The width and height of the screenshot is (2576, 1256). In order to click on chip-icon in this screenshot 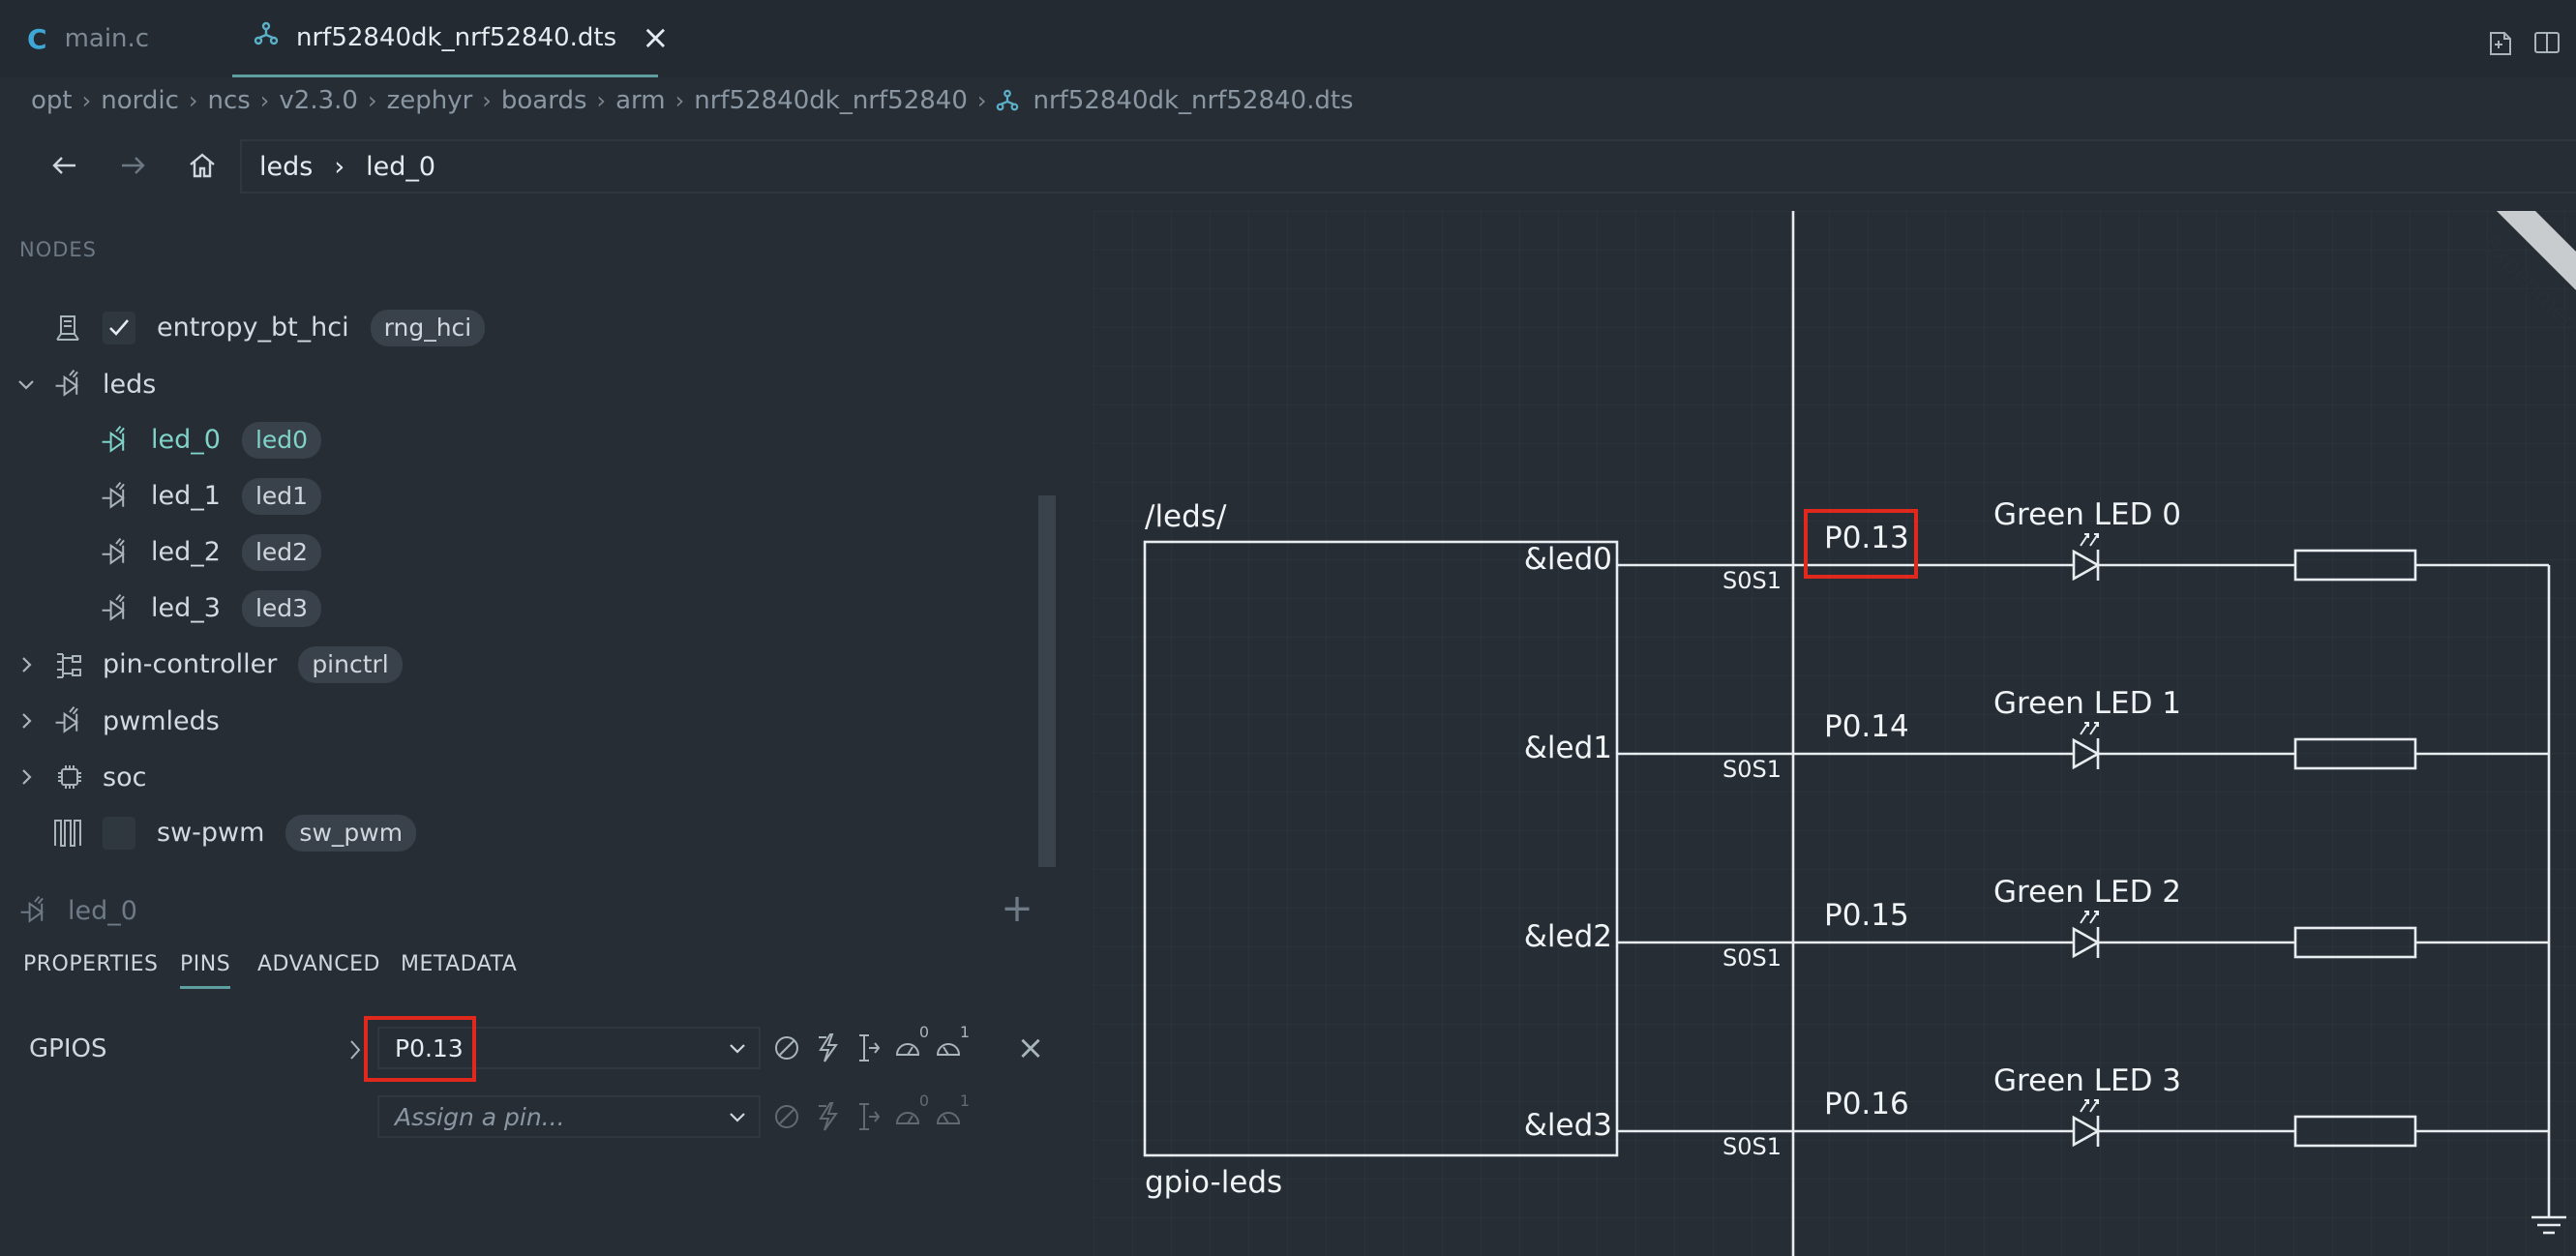, I will do `click(69, 777)`.